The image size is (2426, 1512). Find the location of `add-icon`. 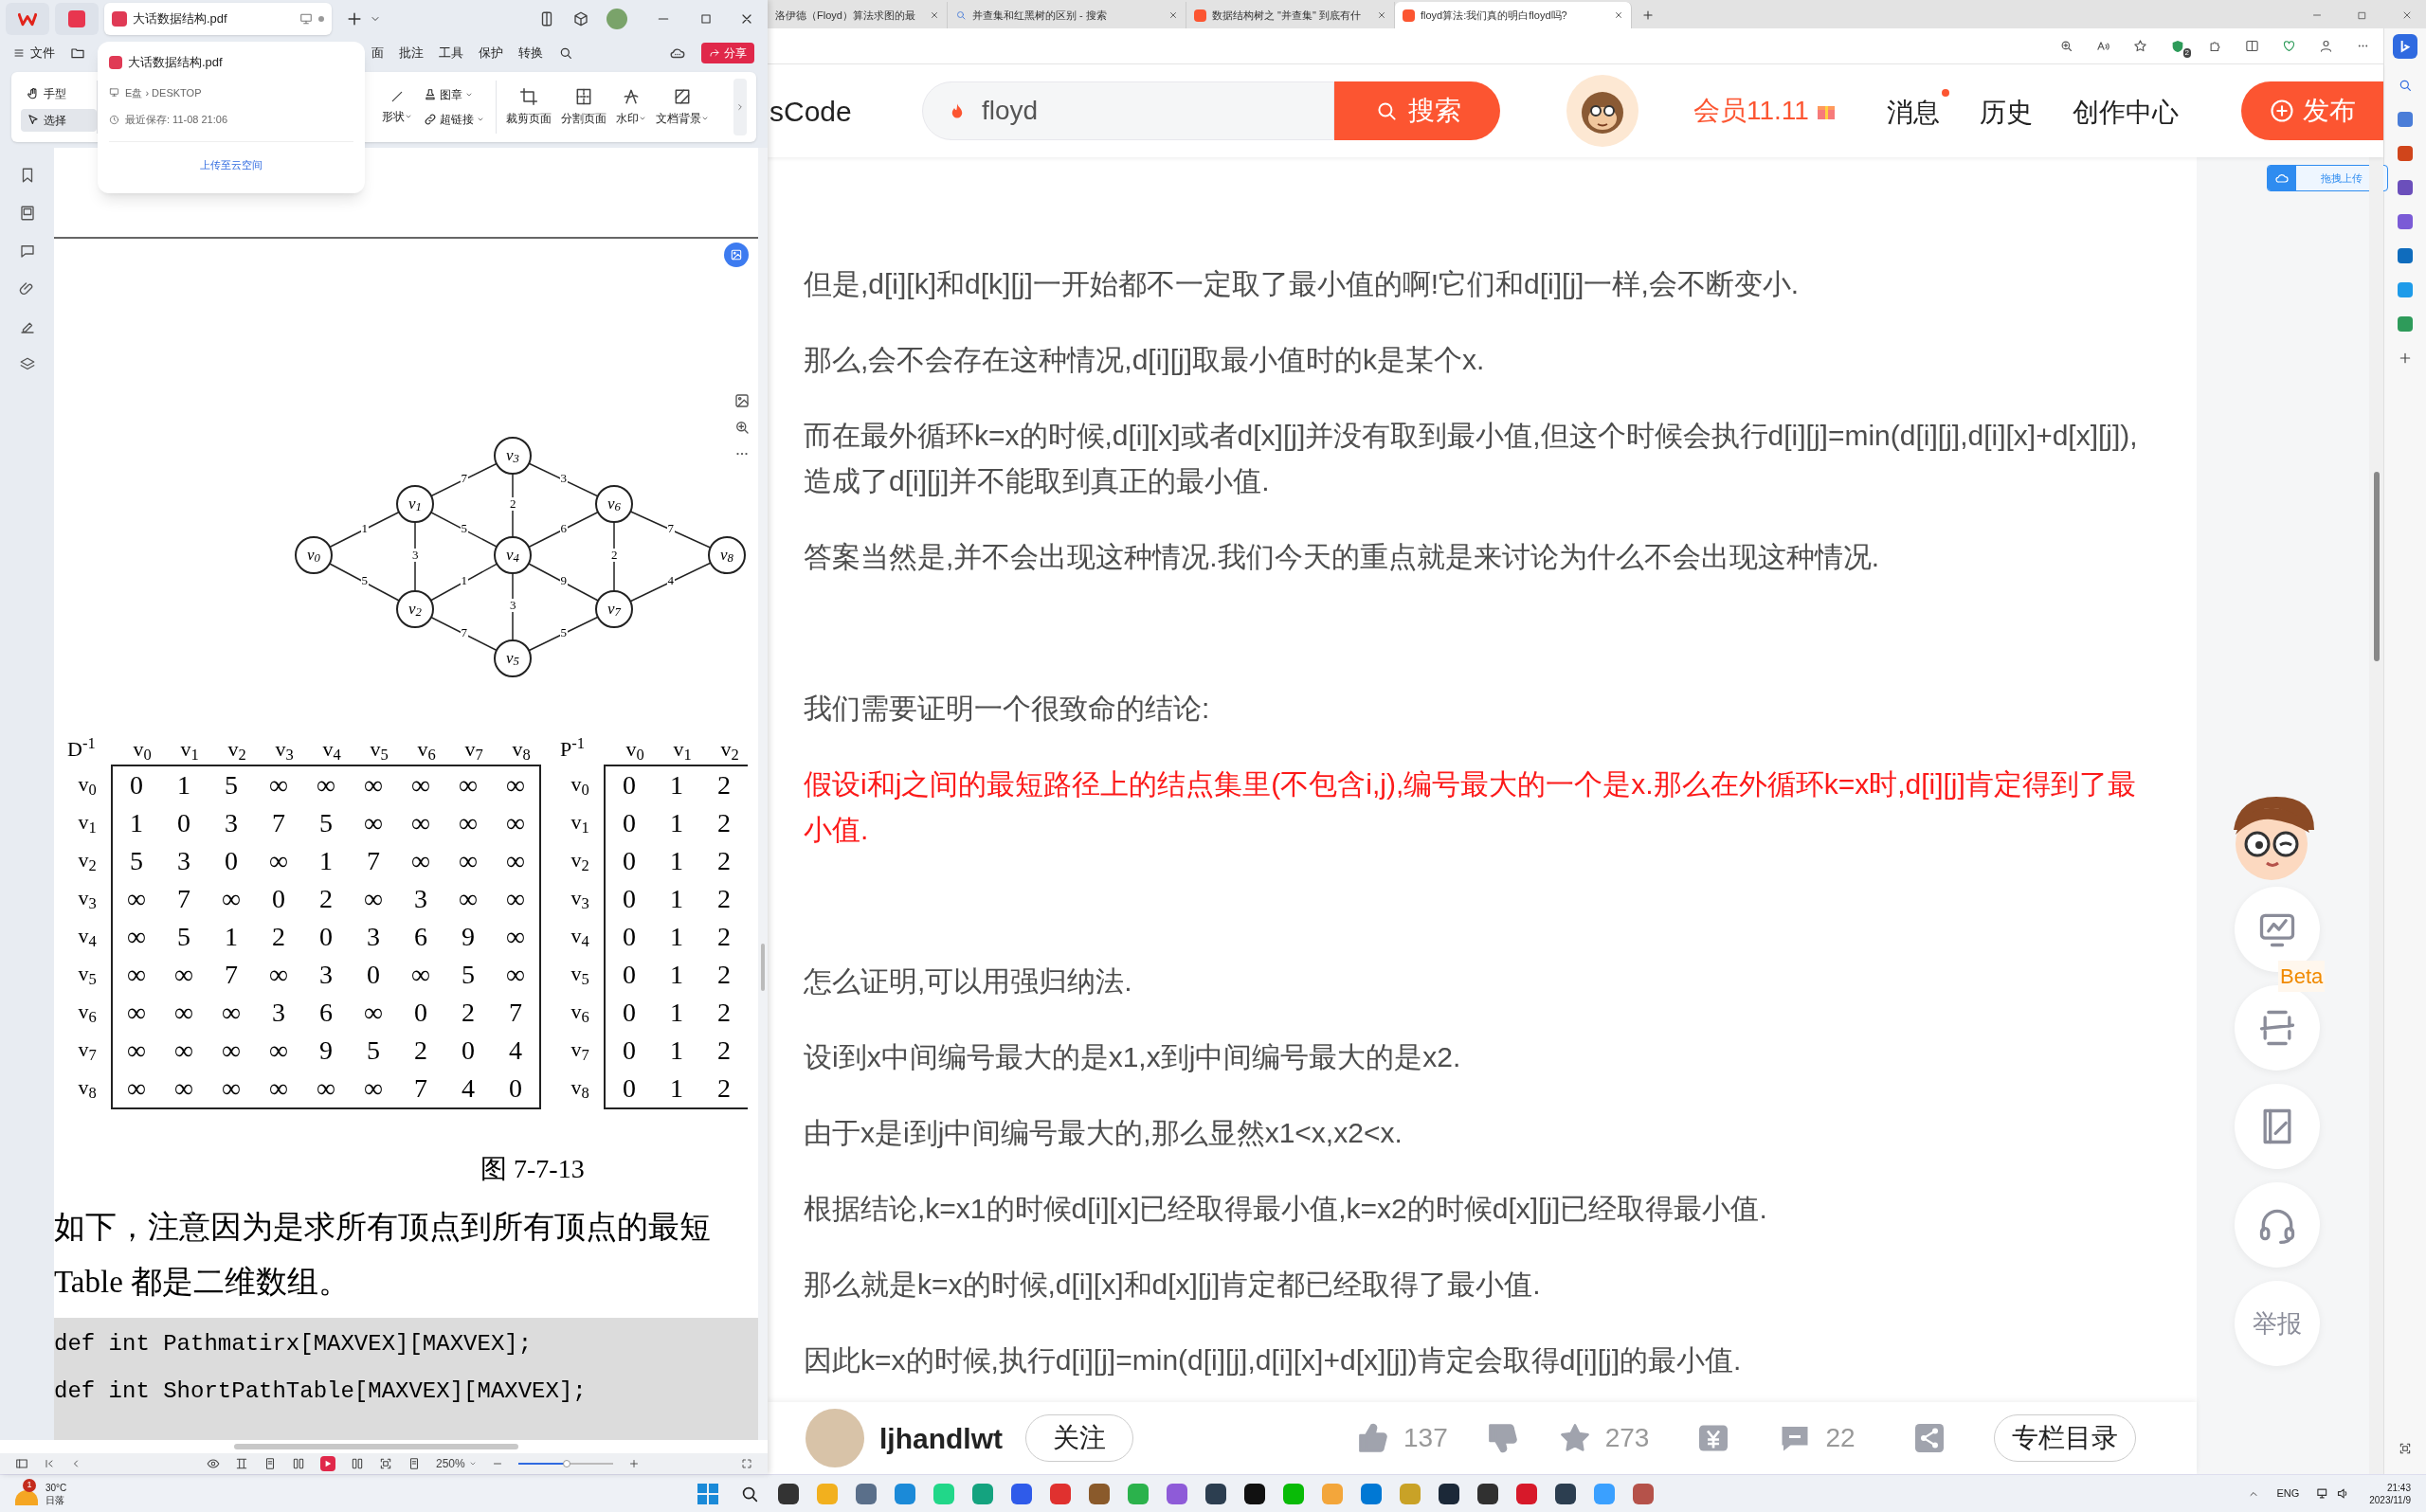

add-icon is located at coordinates (2405, 358).